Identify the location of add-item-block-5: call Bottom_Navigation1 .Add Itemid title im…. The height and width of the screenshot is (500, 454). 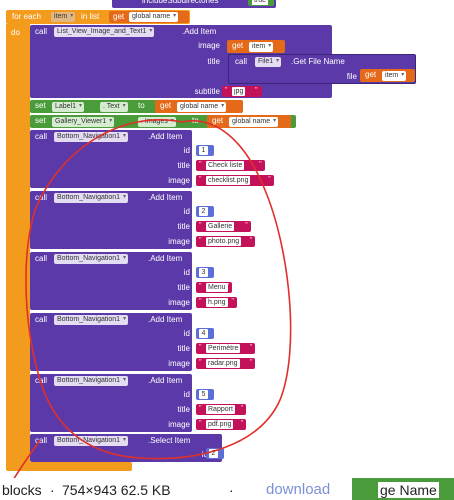
(111, 403).